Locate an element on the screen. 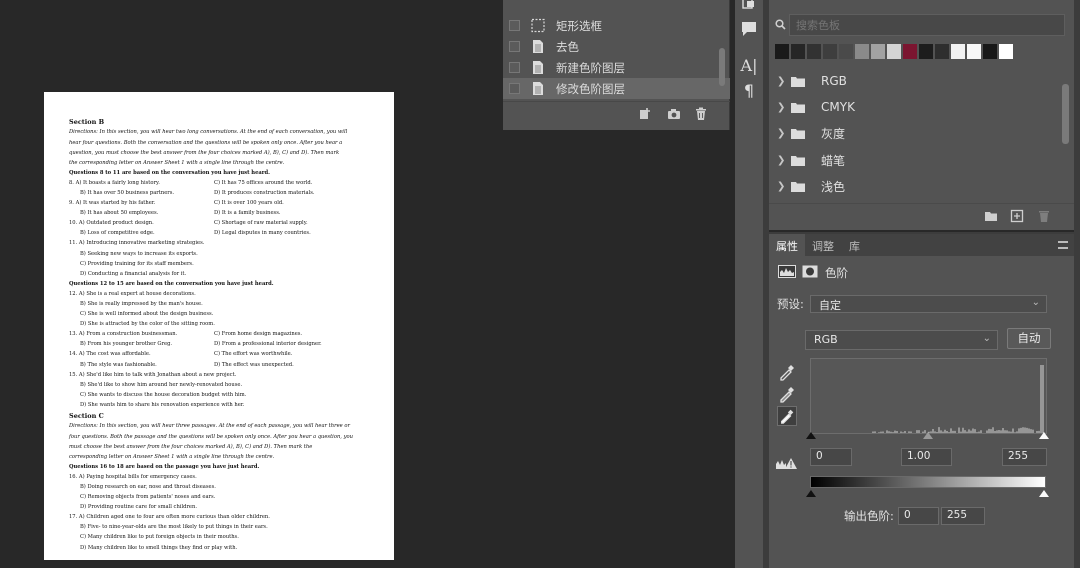 The image size is (1080, 568). swatches-panel-icon is located at coordinates (749, 7).